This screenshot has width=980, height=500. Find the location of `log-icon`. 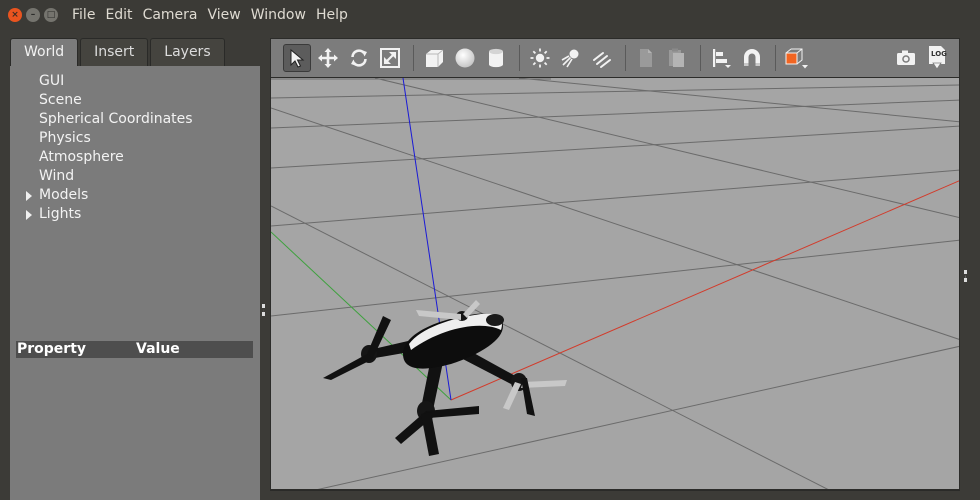

log-icon is located at coordinates (937, 58).